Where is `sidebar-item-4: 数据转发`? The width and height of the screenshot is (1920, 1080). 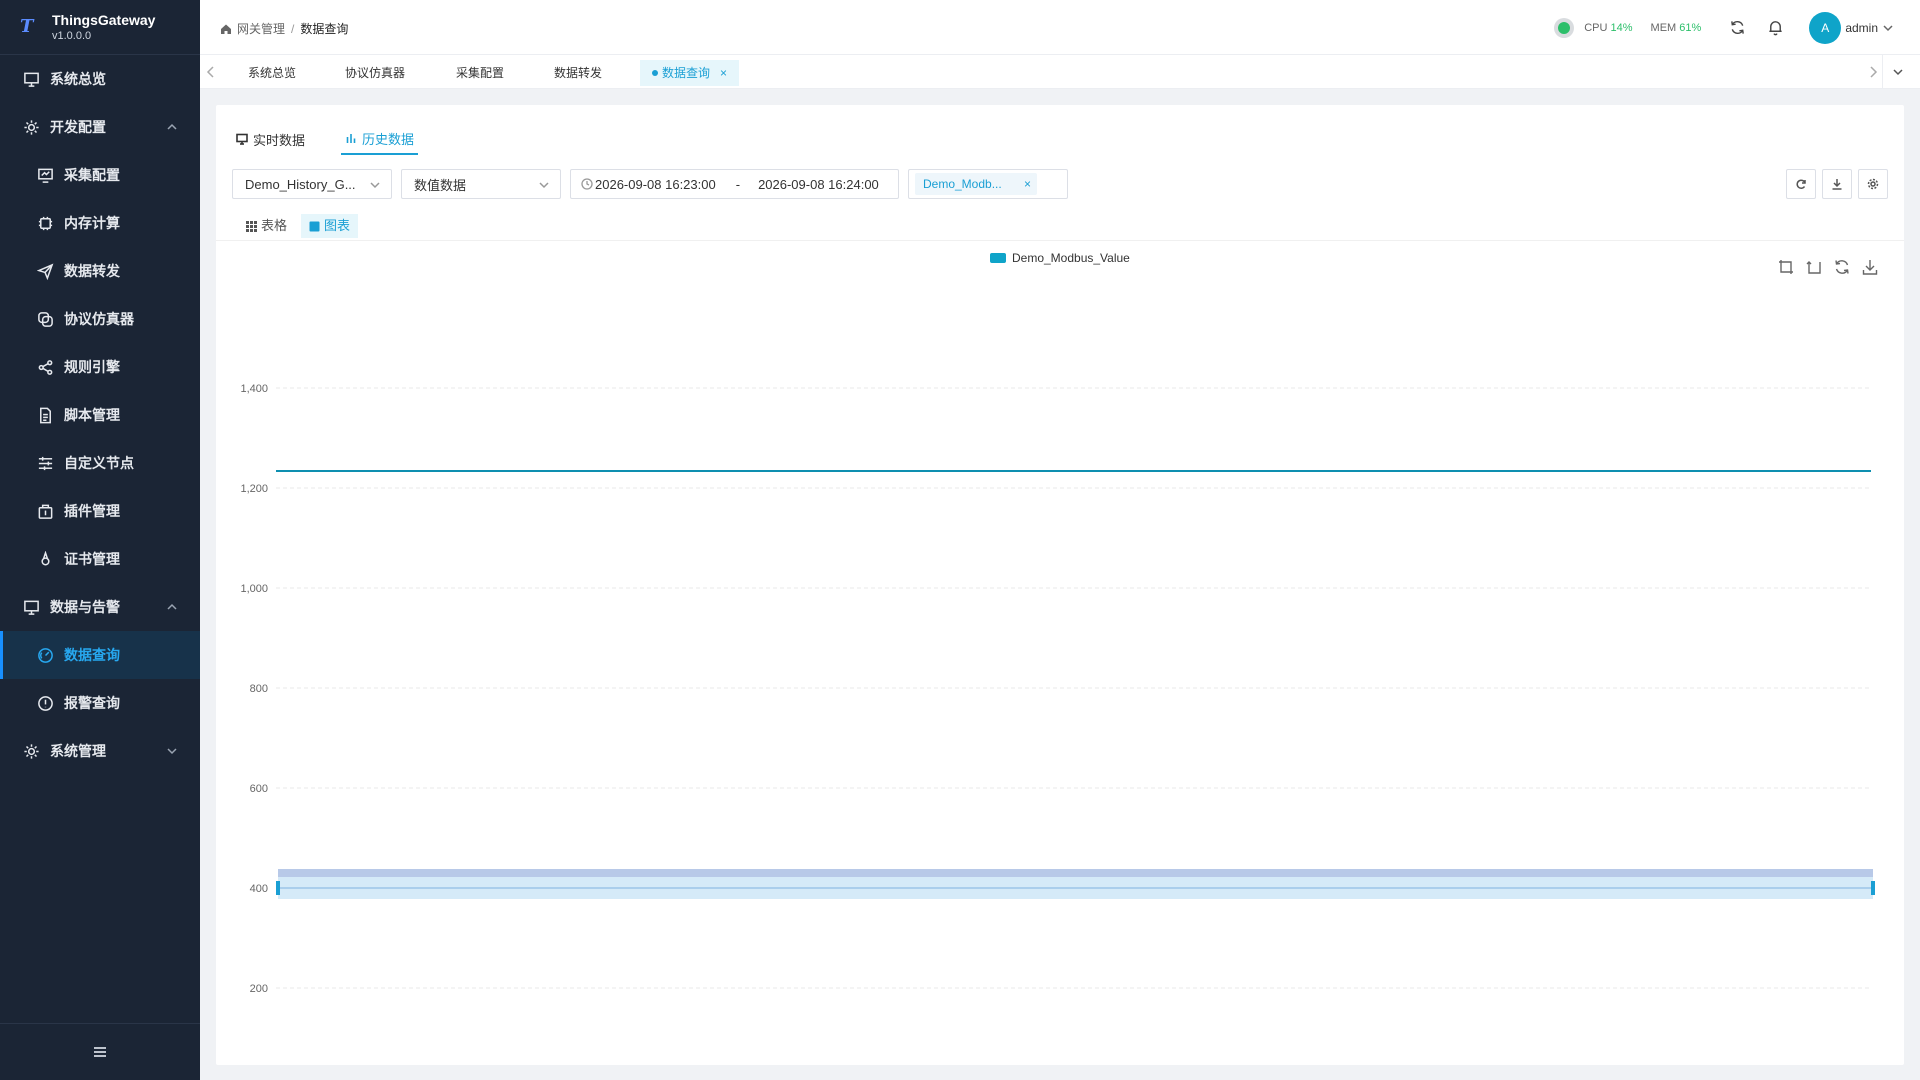
sidebar-item-4: 数据转发 is located at coordinates (100, 271).